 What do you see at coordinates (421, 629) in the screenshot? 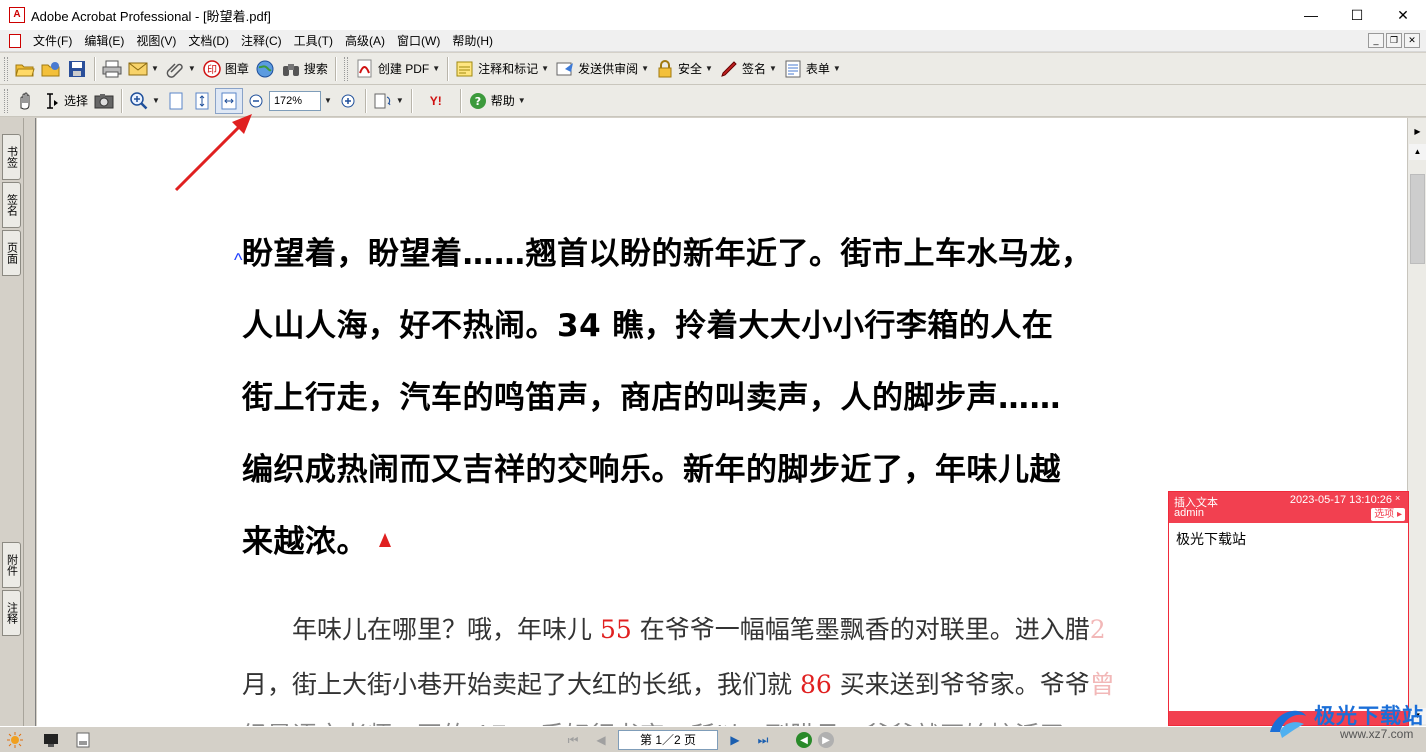
I see `text-fragment: 年味儿在哪里？哦，年味儿` at bounding box center [421, 629].